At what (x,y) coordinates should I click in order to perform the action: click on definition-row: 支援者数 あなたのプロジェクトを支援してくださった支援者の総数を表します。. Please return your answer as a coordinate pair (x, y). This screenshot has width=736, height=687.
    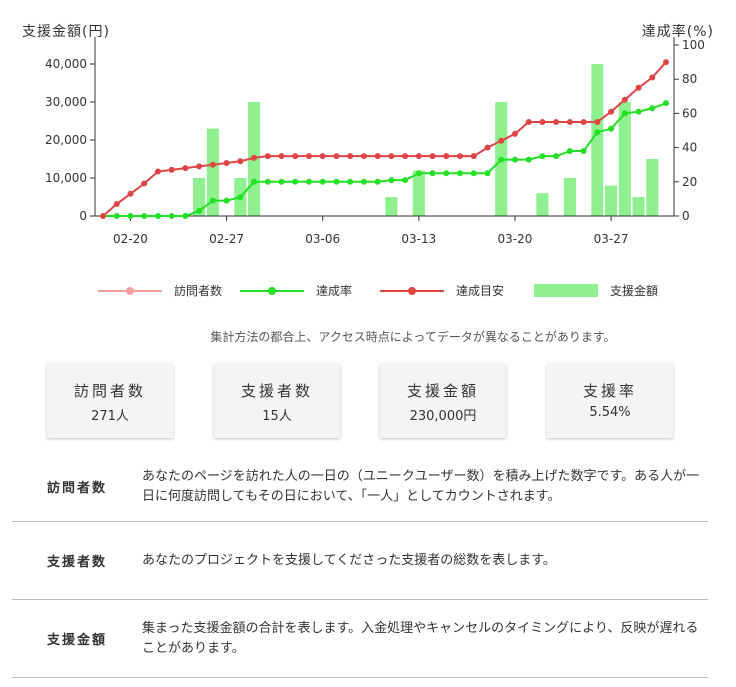
    Looking at the image, I should click on (360, 561).